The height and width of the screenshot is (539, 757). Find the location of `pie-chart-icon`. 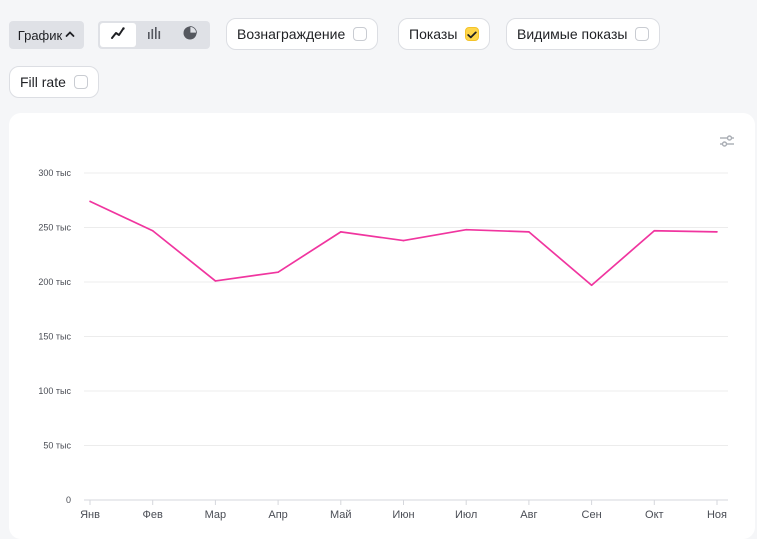

pie-chart-icon is located at coordinates (190, 35).